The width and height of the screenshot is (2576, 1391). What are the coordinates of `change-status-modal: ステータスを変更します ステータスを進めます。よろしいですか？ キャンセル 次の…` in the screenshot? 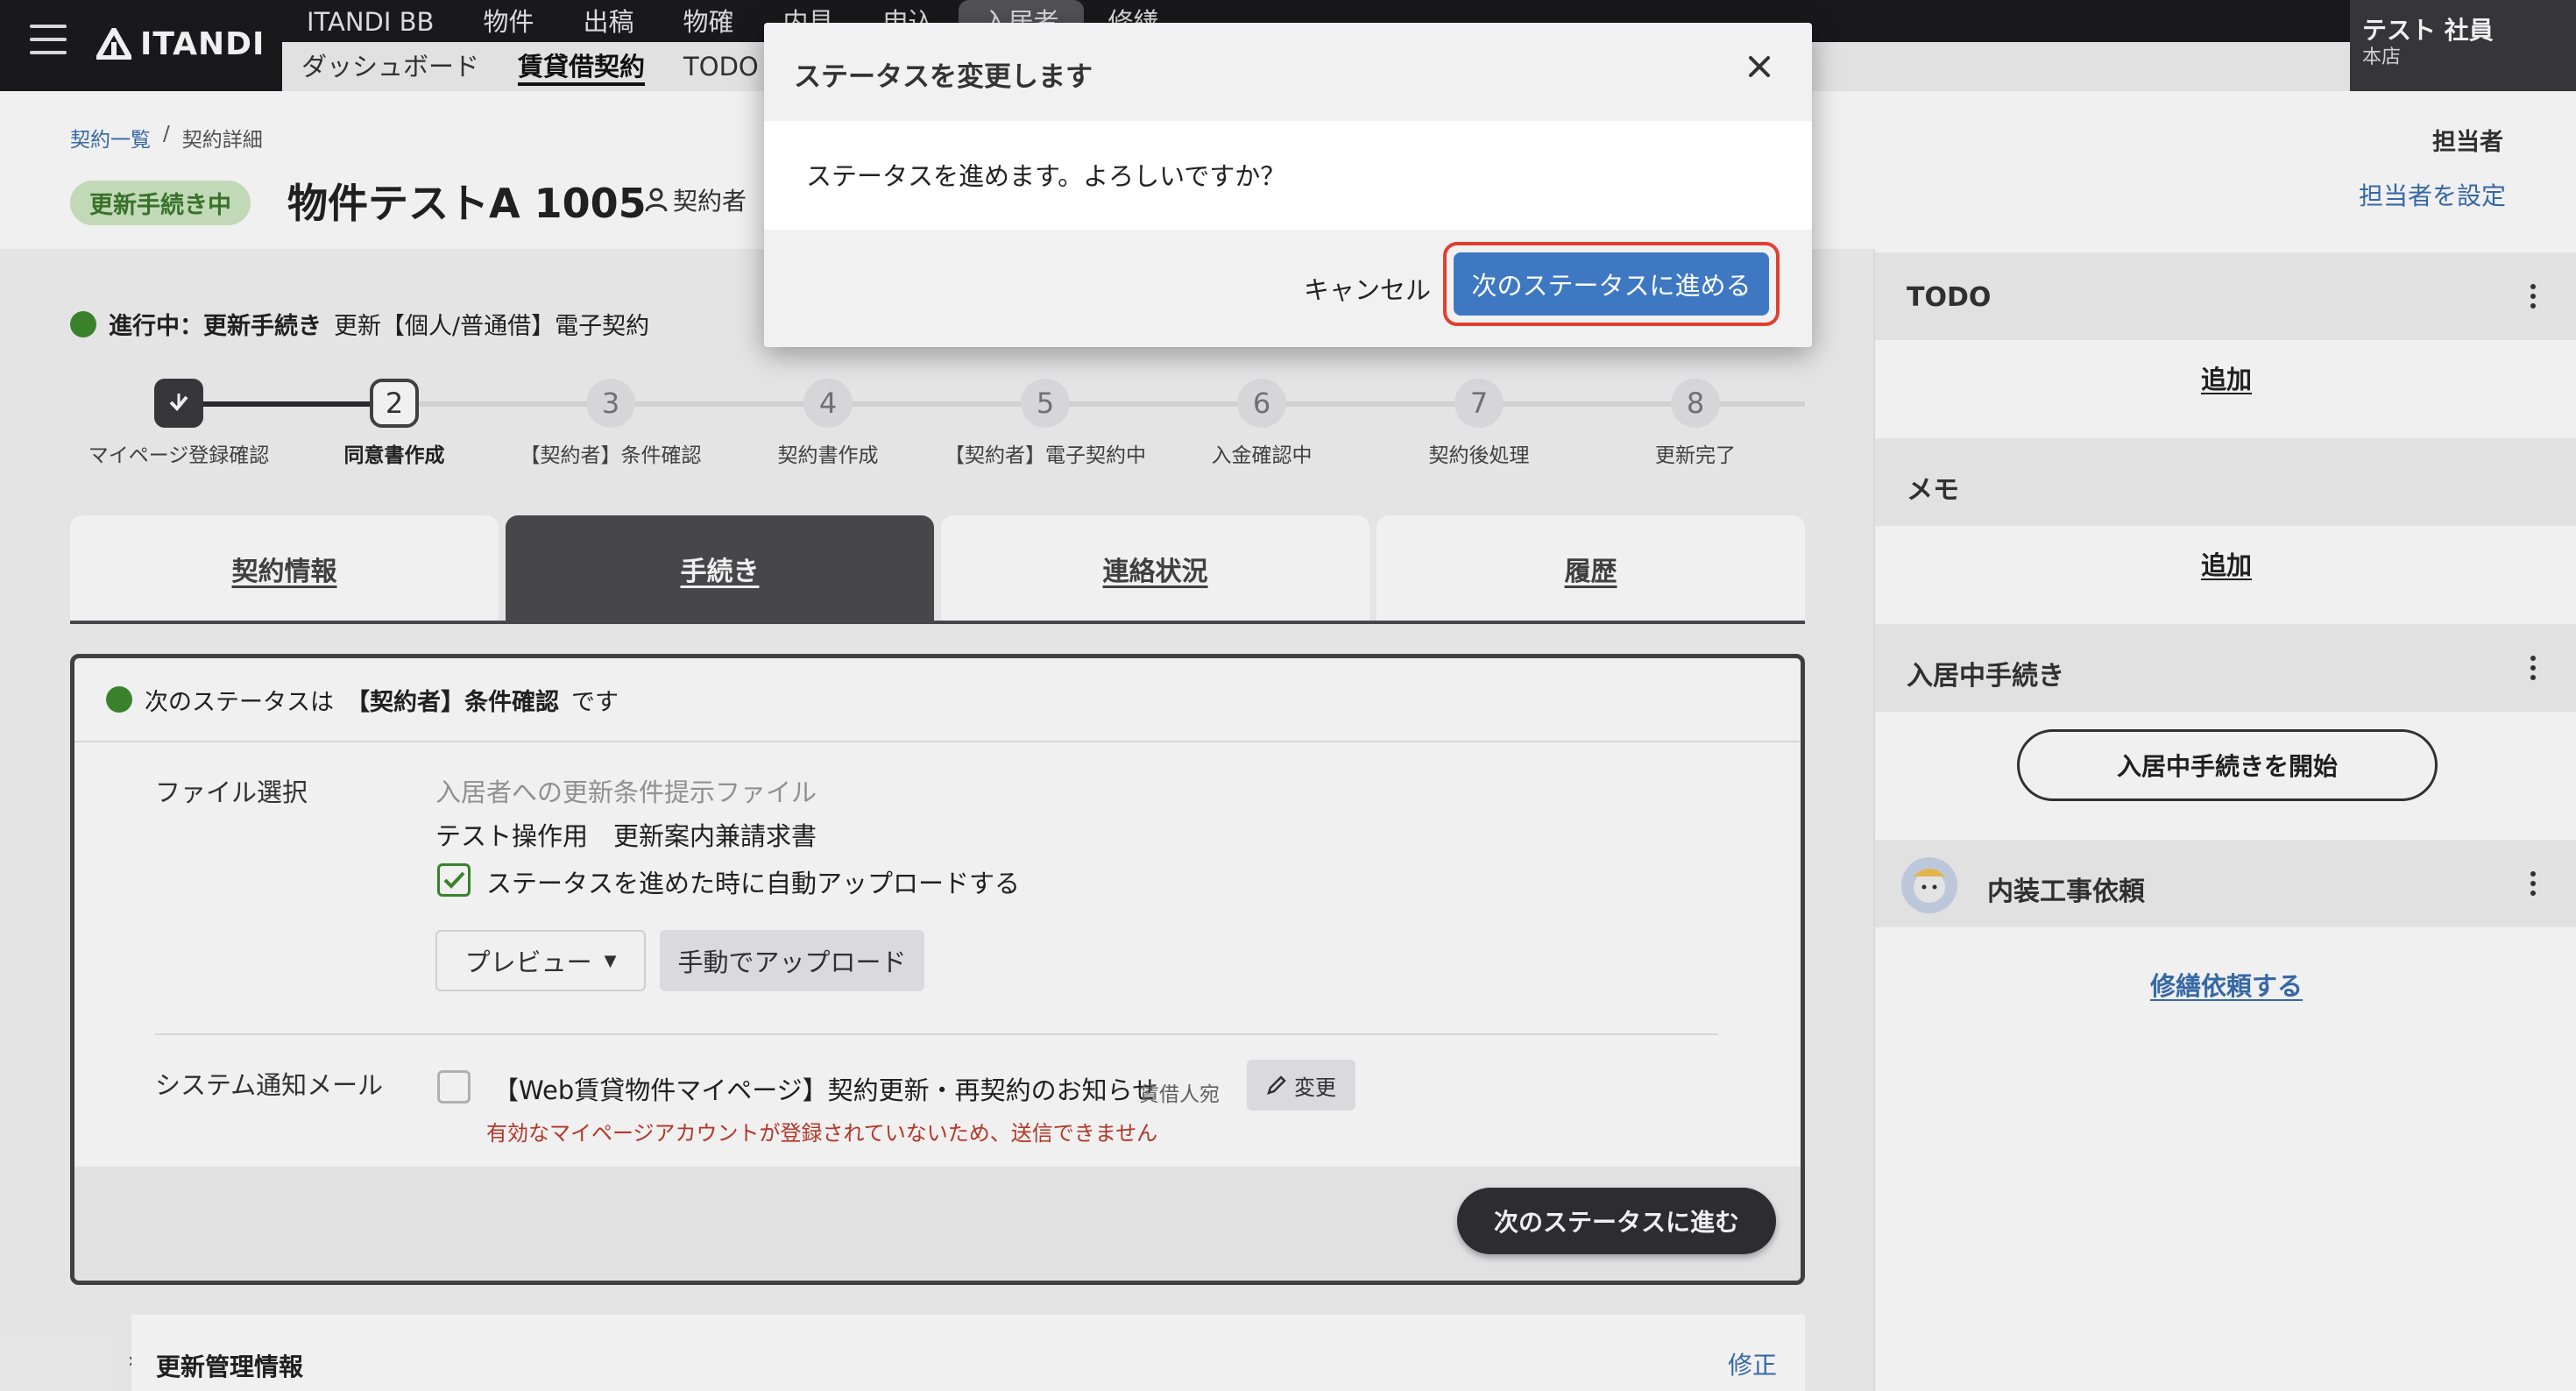 It's located at (1288, 185).